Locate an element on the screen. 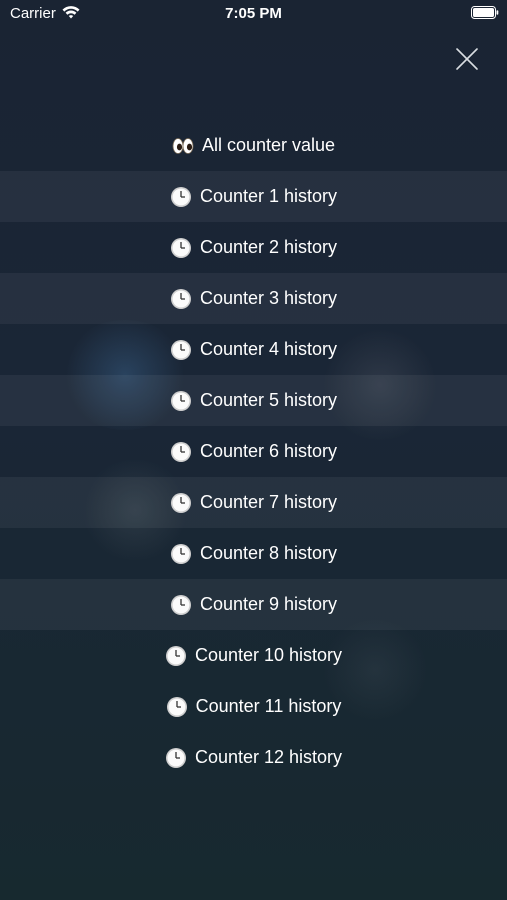  eyes-icon is located at coordinates (183, 146).